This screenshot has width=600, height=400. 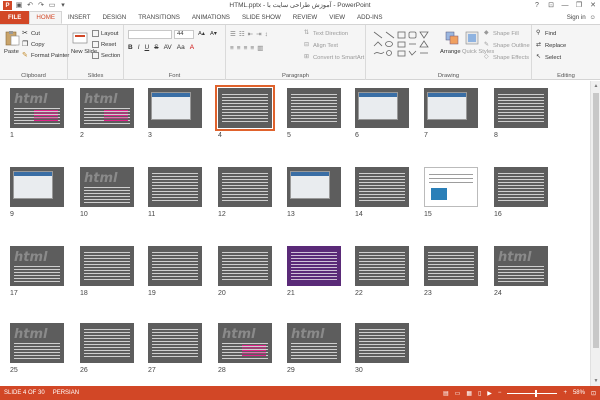 I want to click on shapes-gallery, so click(x=404, y=44).